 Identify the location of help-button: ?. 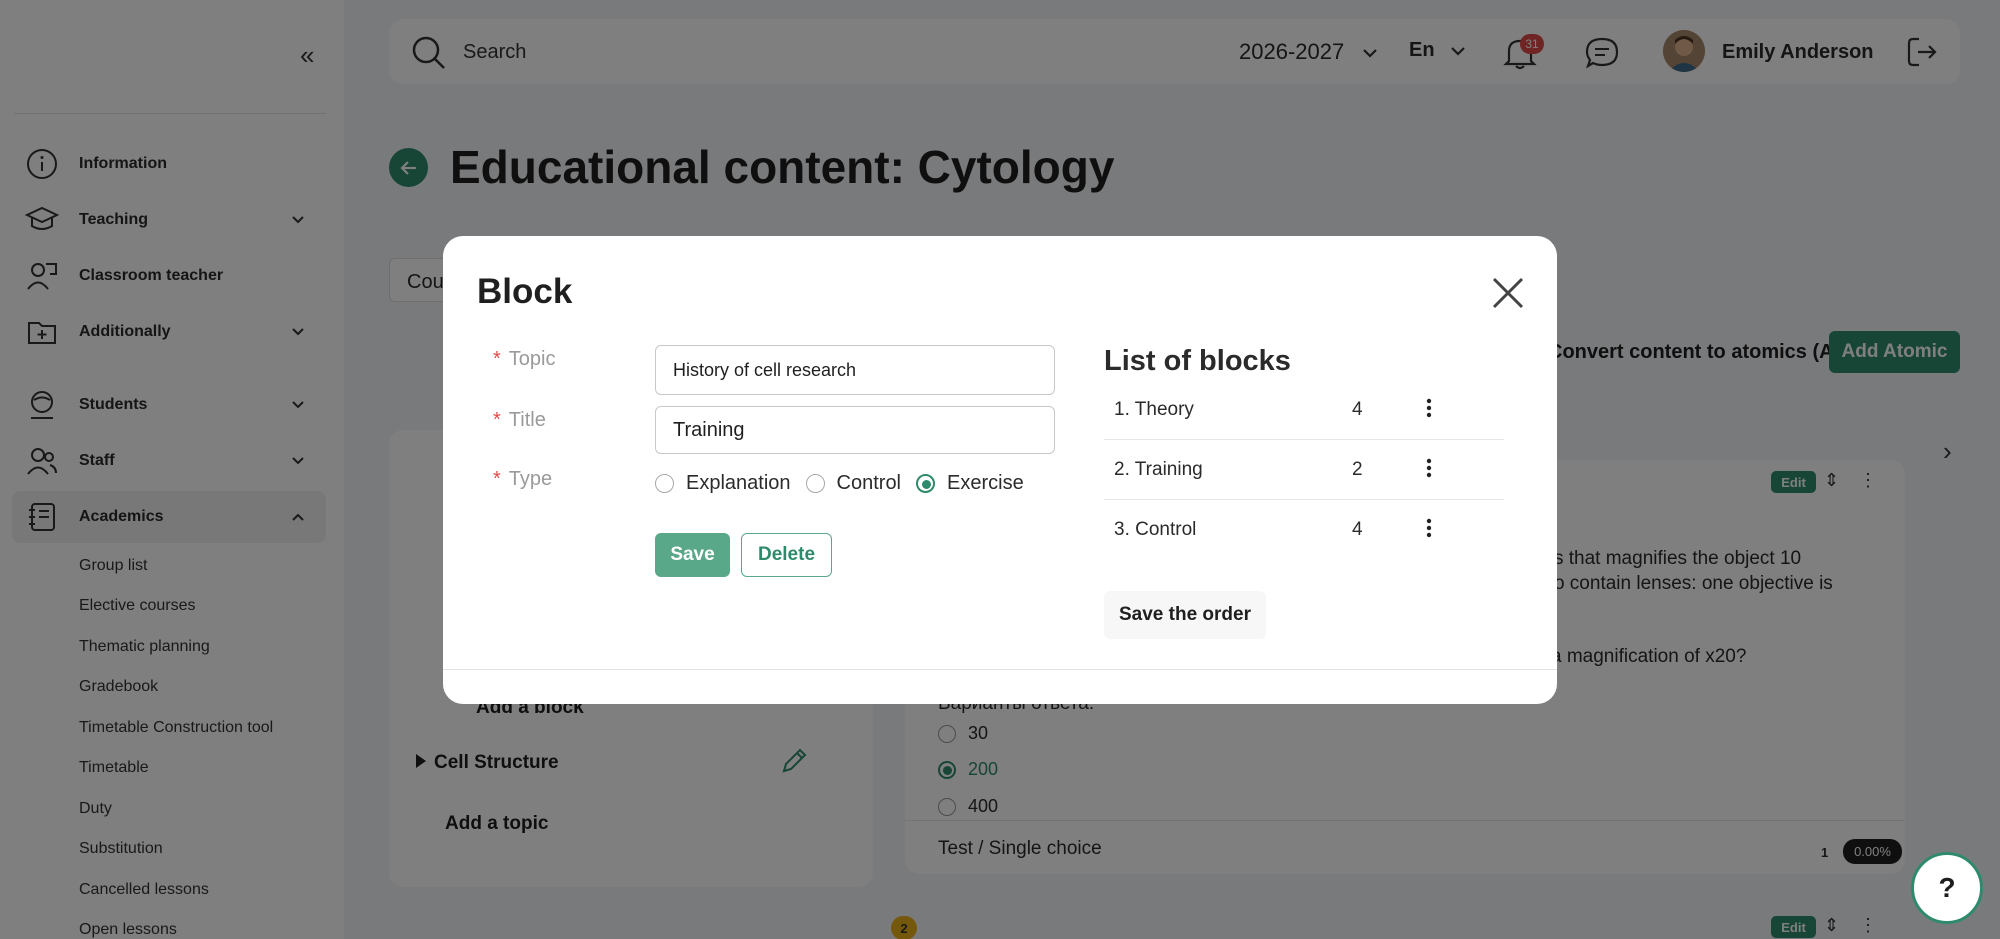
(1947, 888).